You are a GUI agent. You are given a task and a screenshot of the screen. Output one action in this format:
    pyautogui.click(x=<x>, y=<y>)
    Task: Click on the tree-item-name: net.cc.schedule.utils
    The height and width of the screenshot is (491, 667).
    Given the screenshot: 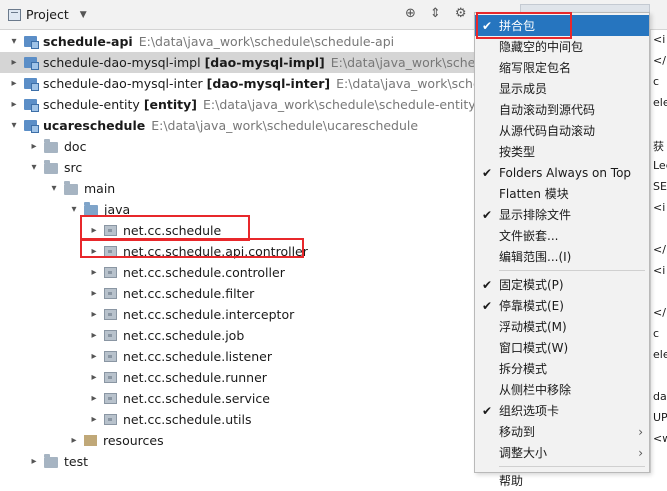 What is the action you would take?
    pyautogui.click(x=187, y=419)
    